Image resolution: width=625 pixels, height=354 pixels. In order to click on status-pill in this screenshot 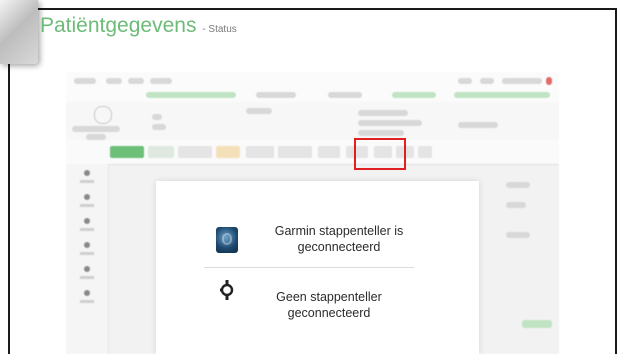, I will do `click(414, 95)`.